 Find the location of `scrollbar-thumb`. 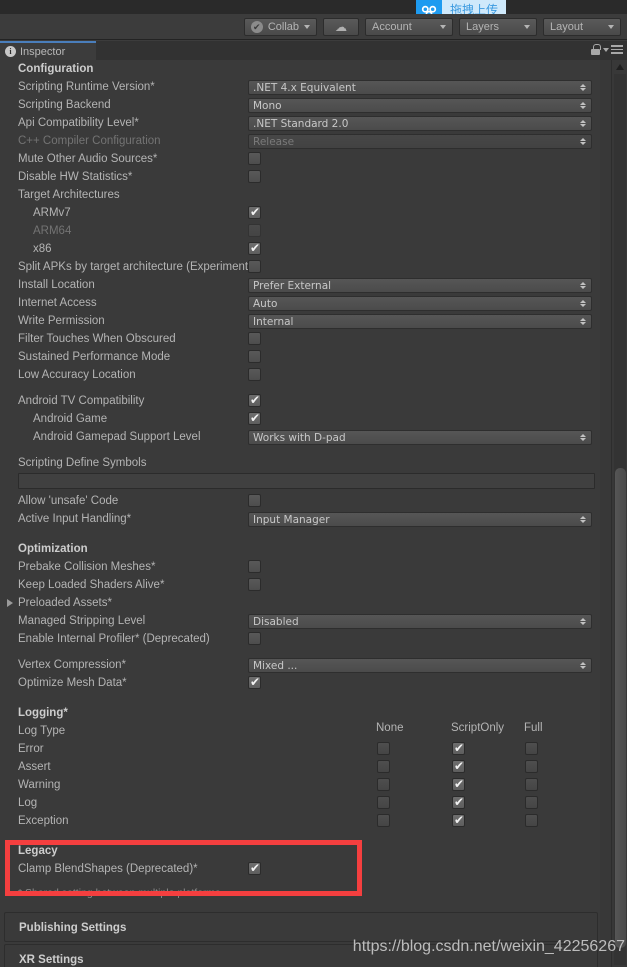

scrollbar-thumb is located at coordinates (620, 708).